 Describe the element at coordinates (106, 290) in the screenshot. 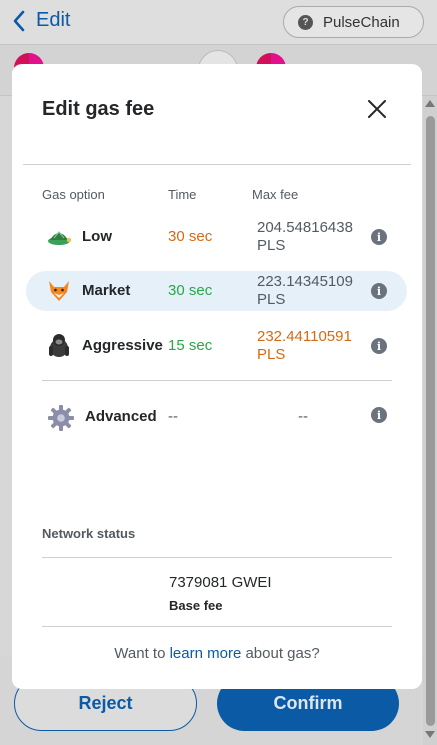

I see `gas-option-name: Market` at that location.